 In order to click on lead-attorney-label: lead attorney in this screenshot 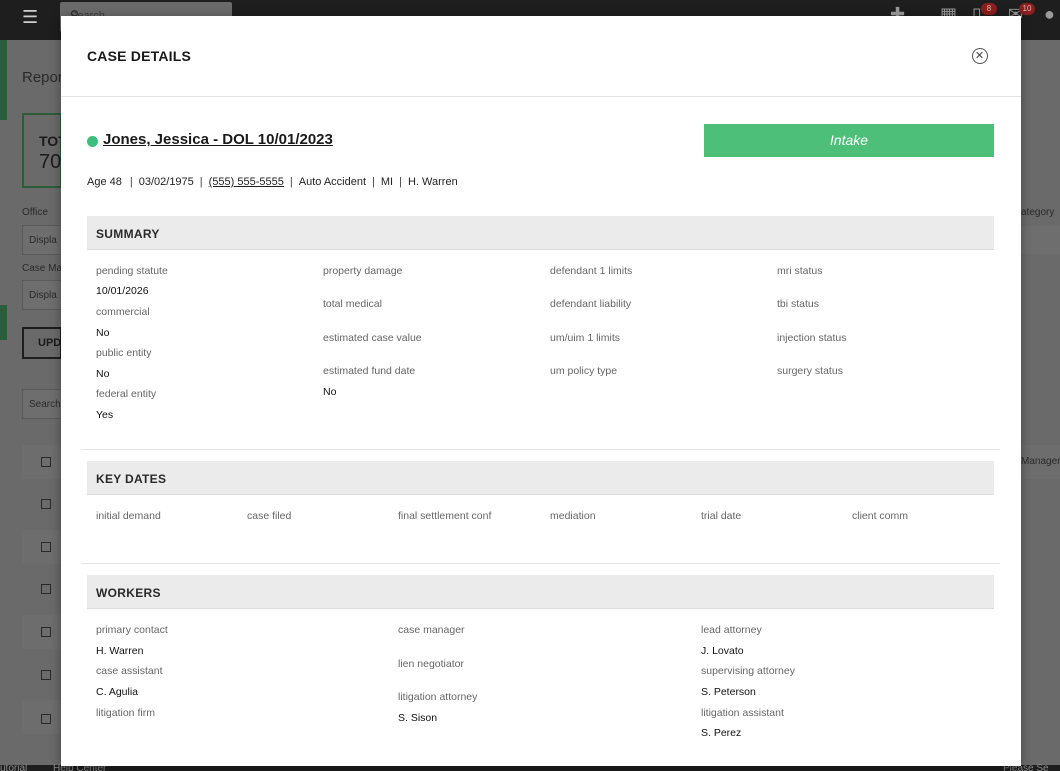, I will do `click(731, 630)`.